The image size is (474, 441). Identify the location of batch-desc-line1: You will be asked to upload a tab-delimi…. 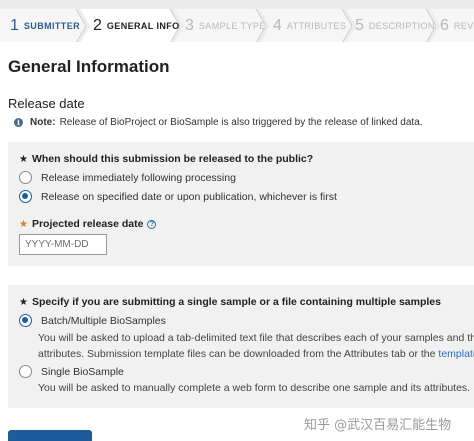
(256, 338).